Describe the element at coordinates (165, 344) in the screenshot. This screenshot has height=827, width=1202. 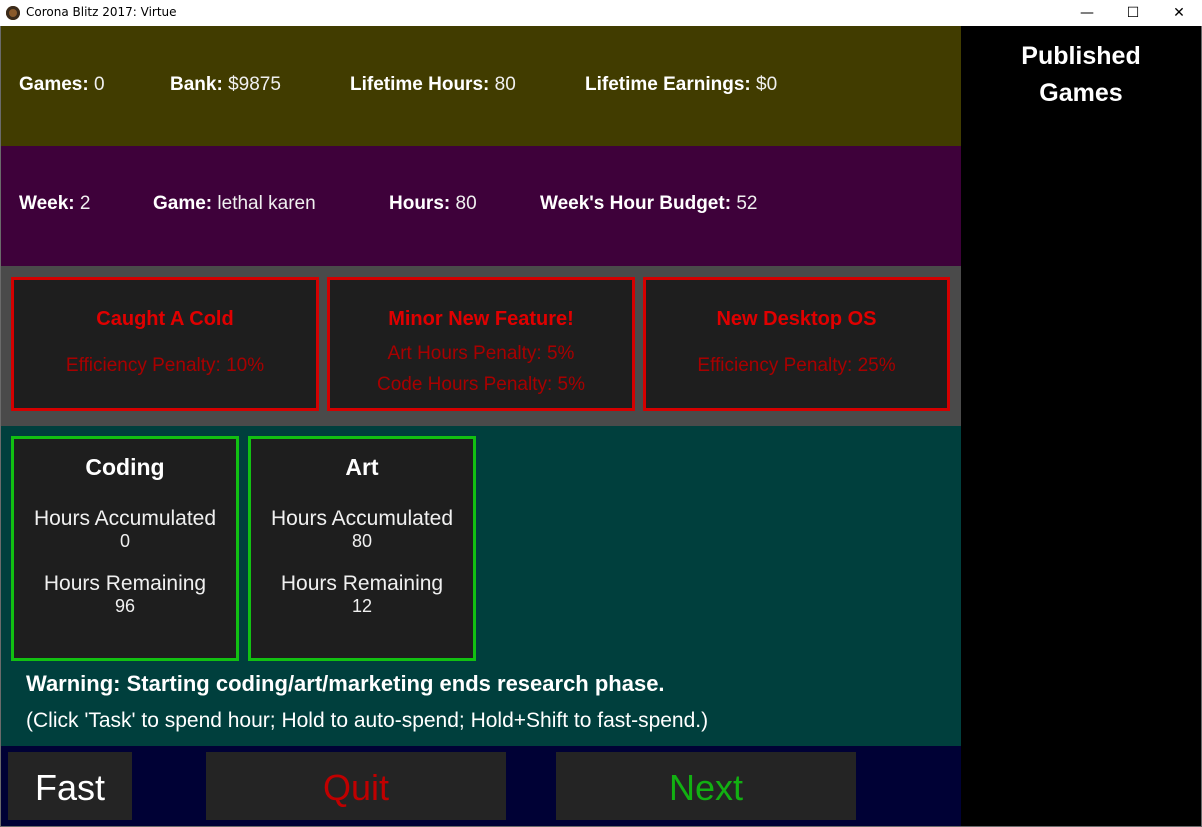
I see `event-card: Caught A Cold Efficiency Penalty: 10%` at that location.